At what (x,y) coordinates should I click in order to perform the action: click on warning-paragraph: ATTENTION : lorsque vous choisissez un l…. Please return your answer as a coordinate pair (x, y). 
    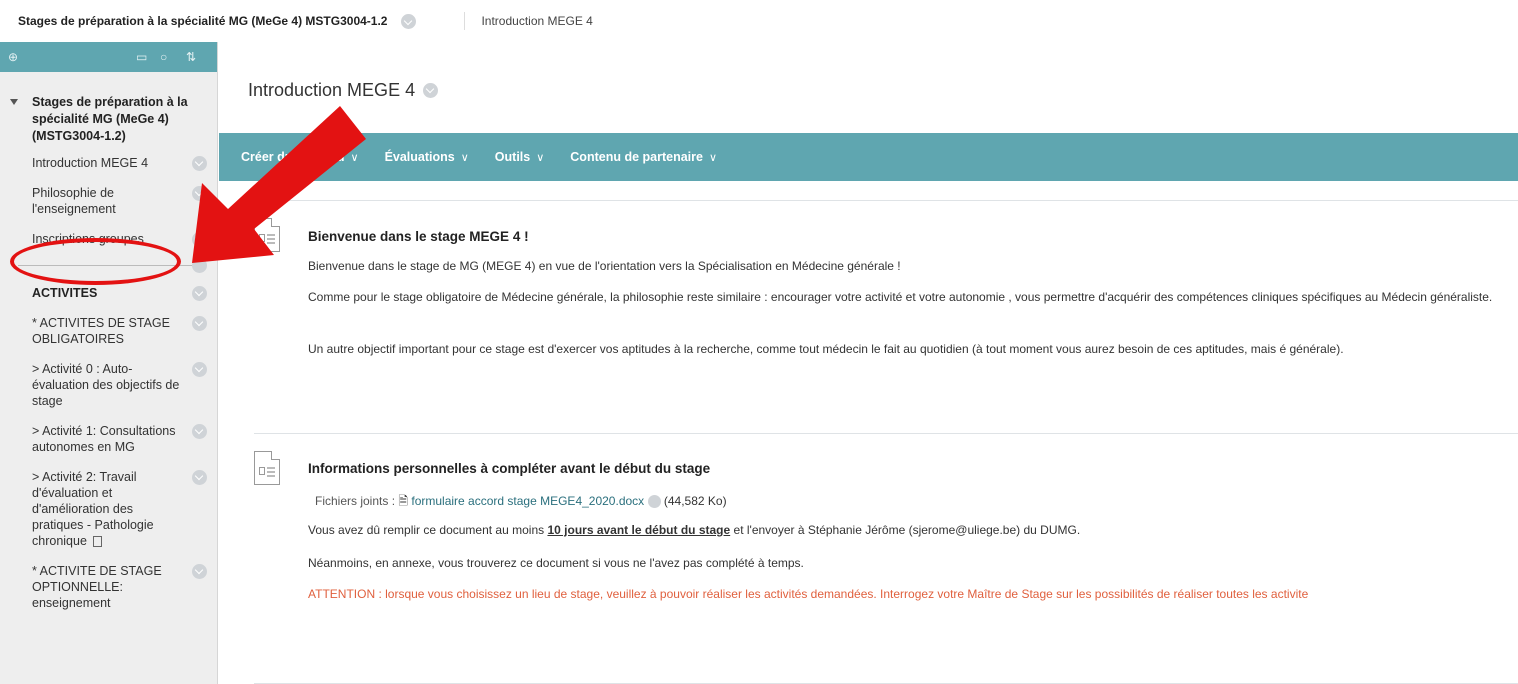
    Looking at the image, I should click on (808, 594).